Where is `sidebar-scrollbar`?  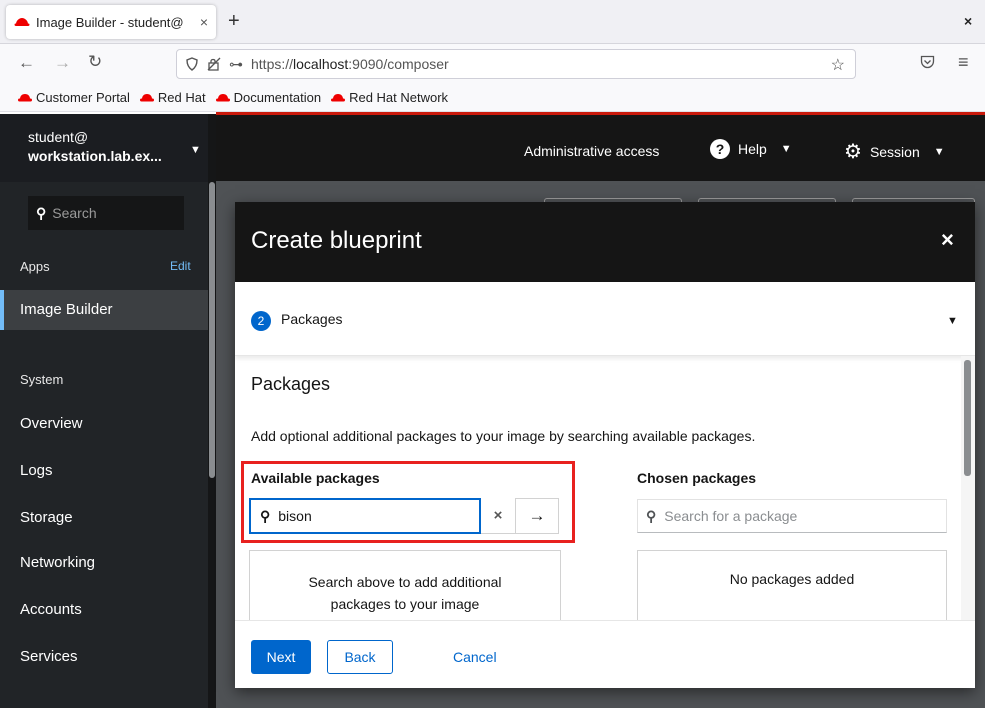 sidebar-scrollbar is located at coordinates (212, 411).